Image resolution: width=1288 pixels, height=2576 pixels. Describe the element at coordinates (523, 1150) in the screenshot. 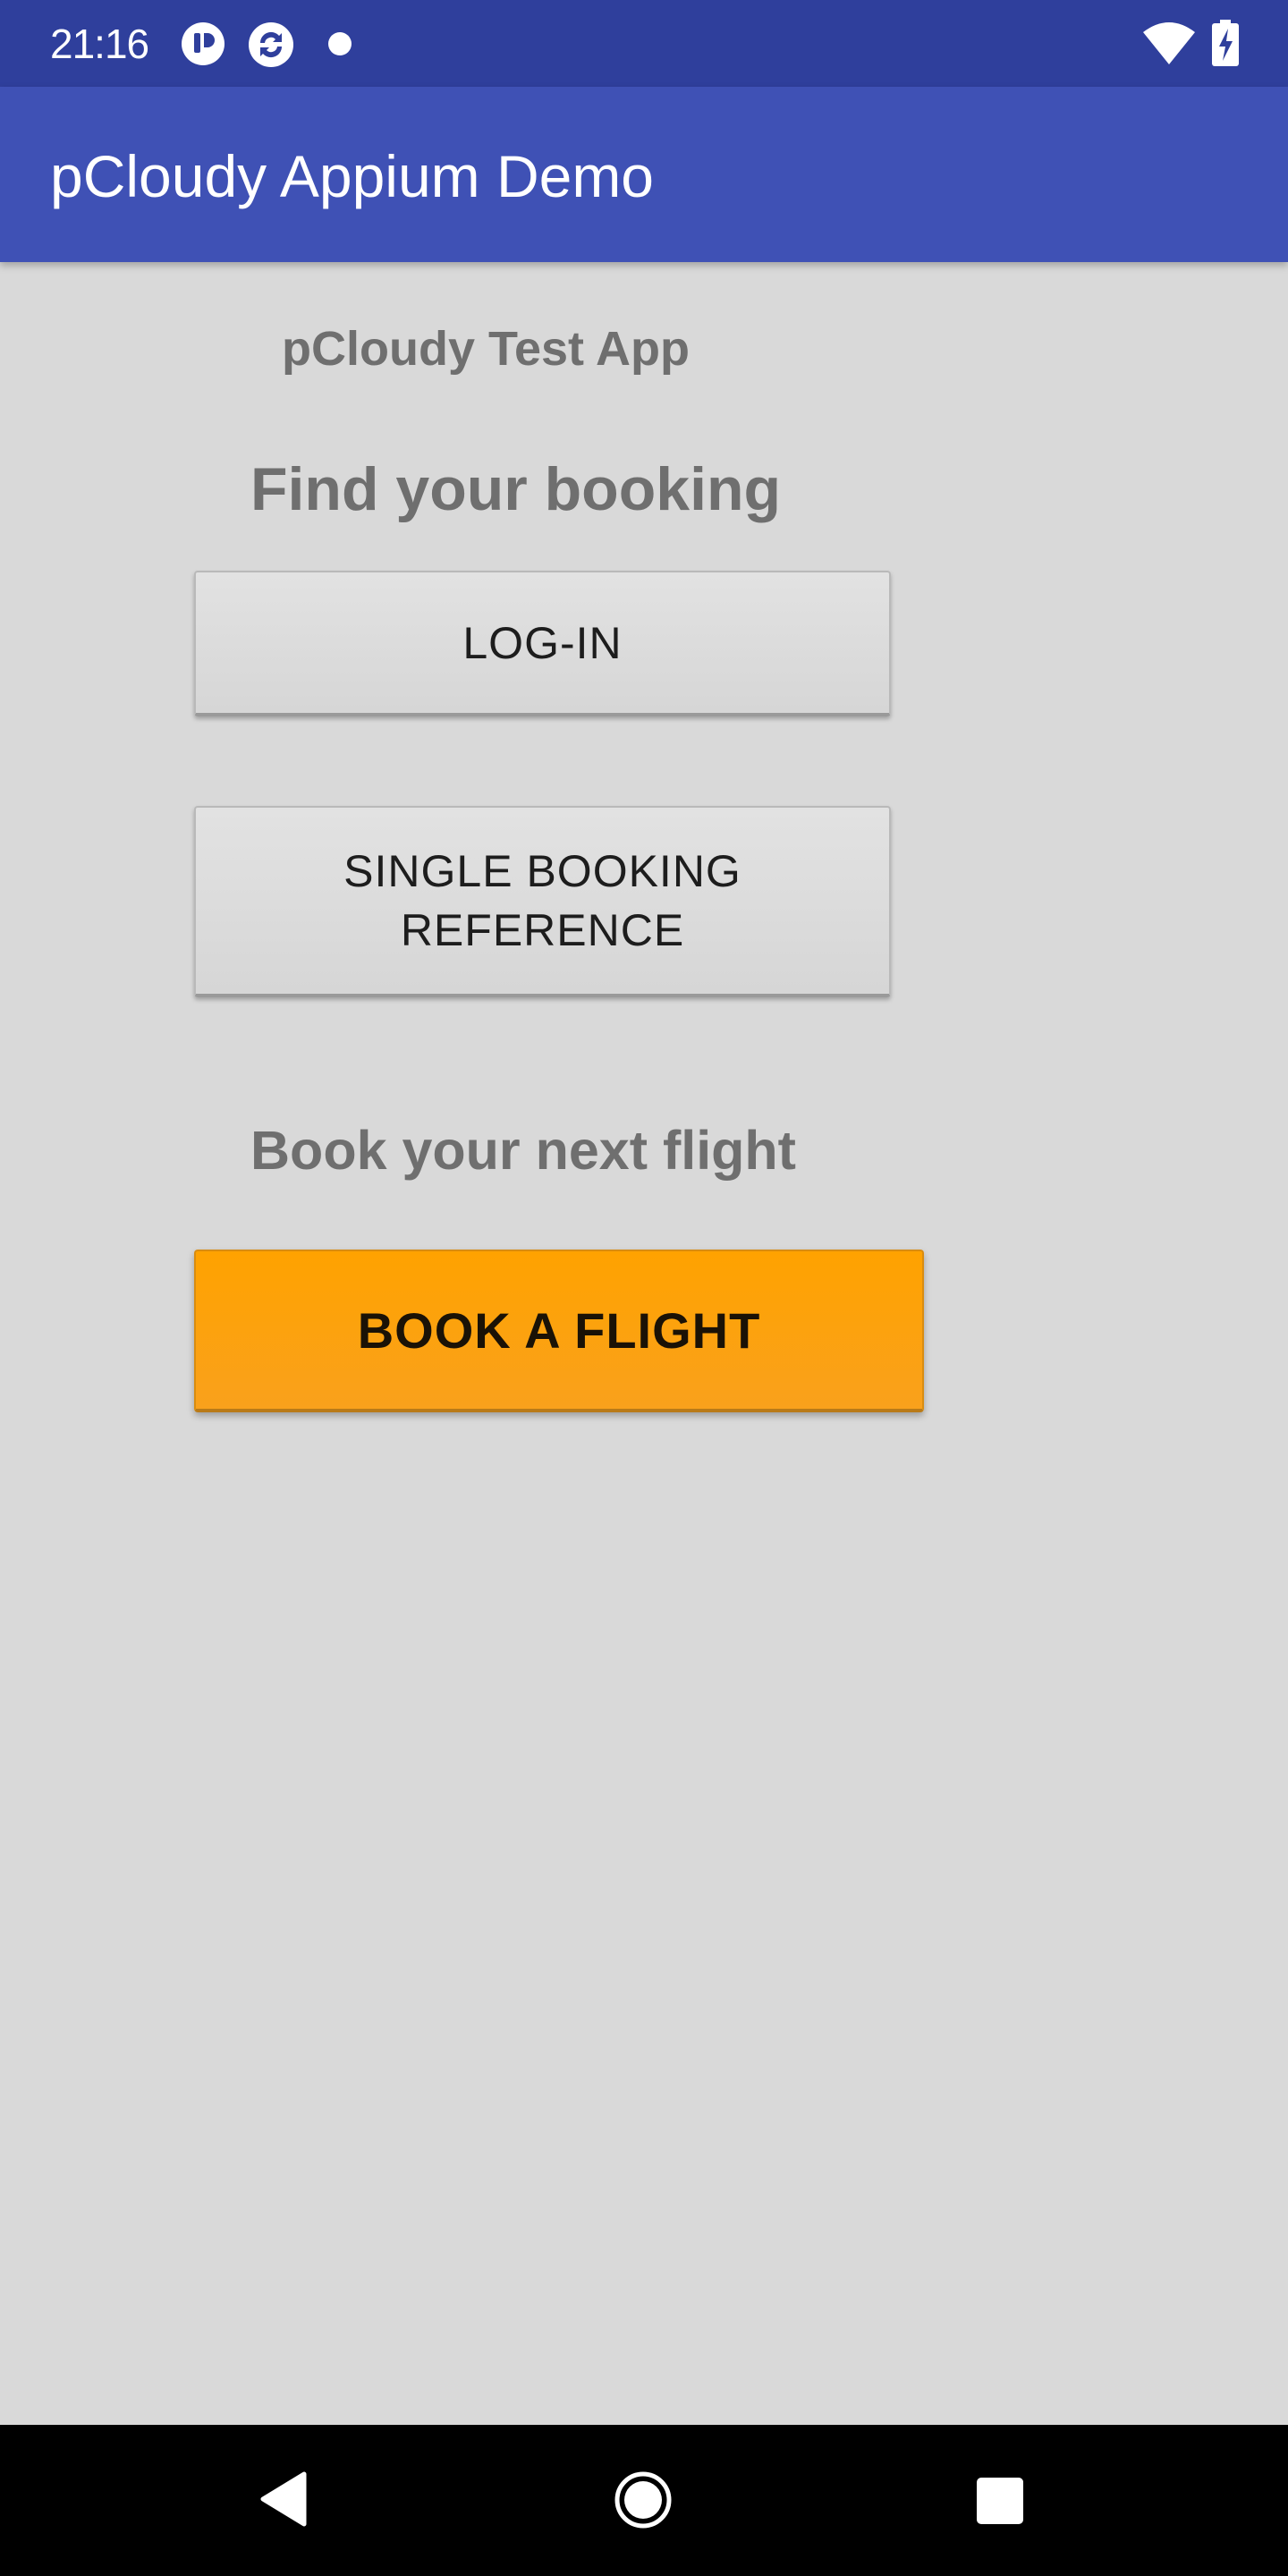

I see `book-next-flight-heading: Book your next flight` at that location.